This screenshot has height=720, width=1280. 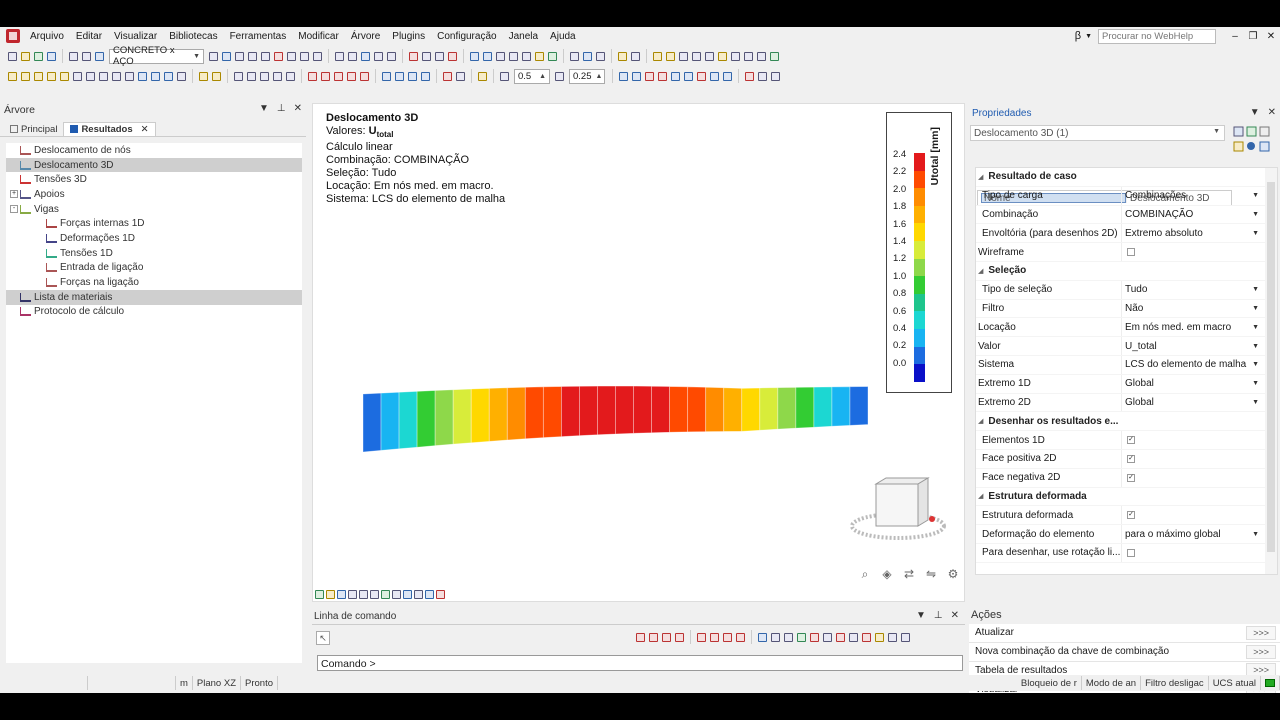 What do you see at coordinates (238, 76) in the screenshot?
I see `mesh-icon` at bounding box center [238, 76].